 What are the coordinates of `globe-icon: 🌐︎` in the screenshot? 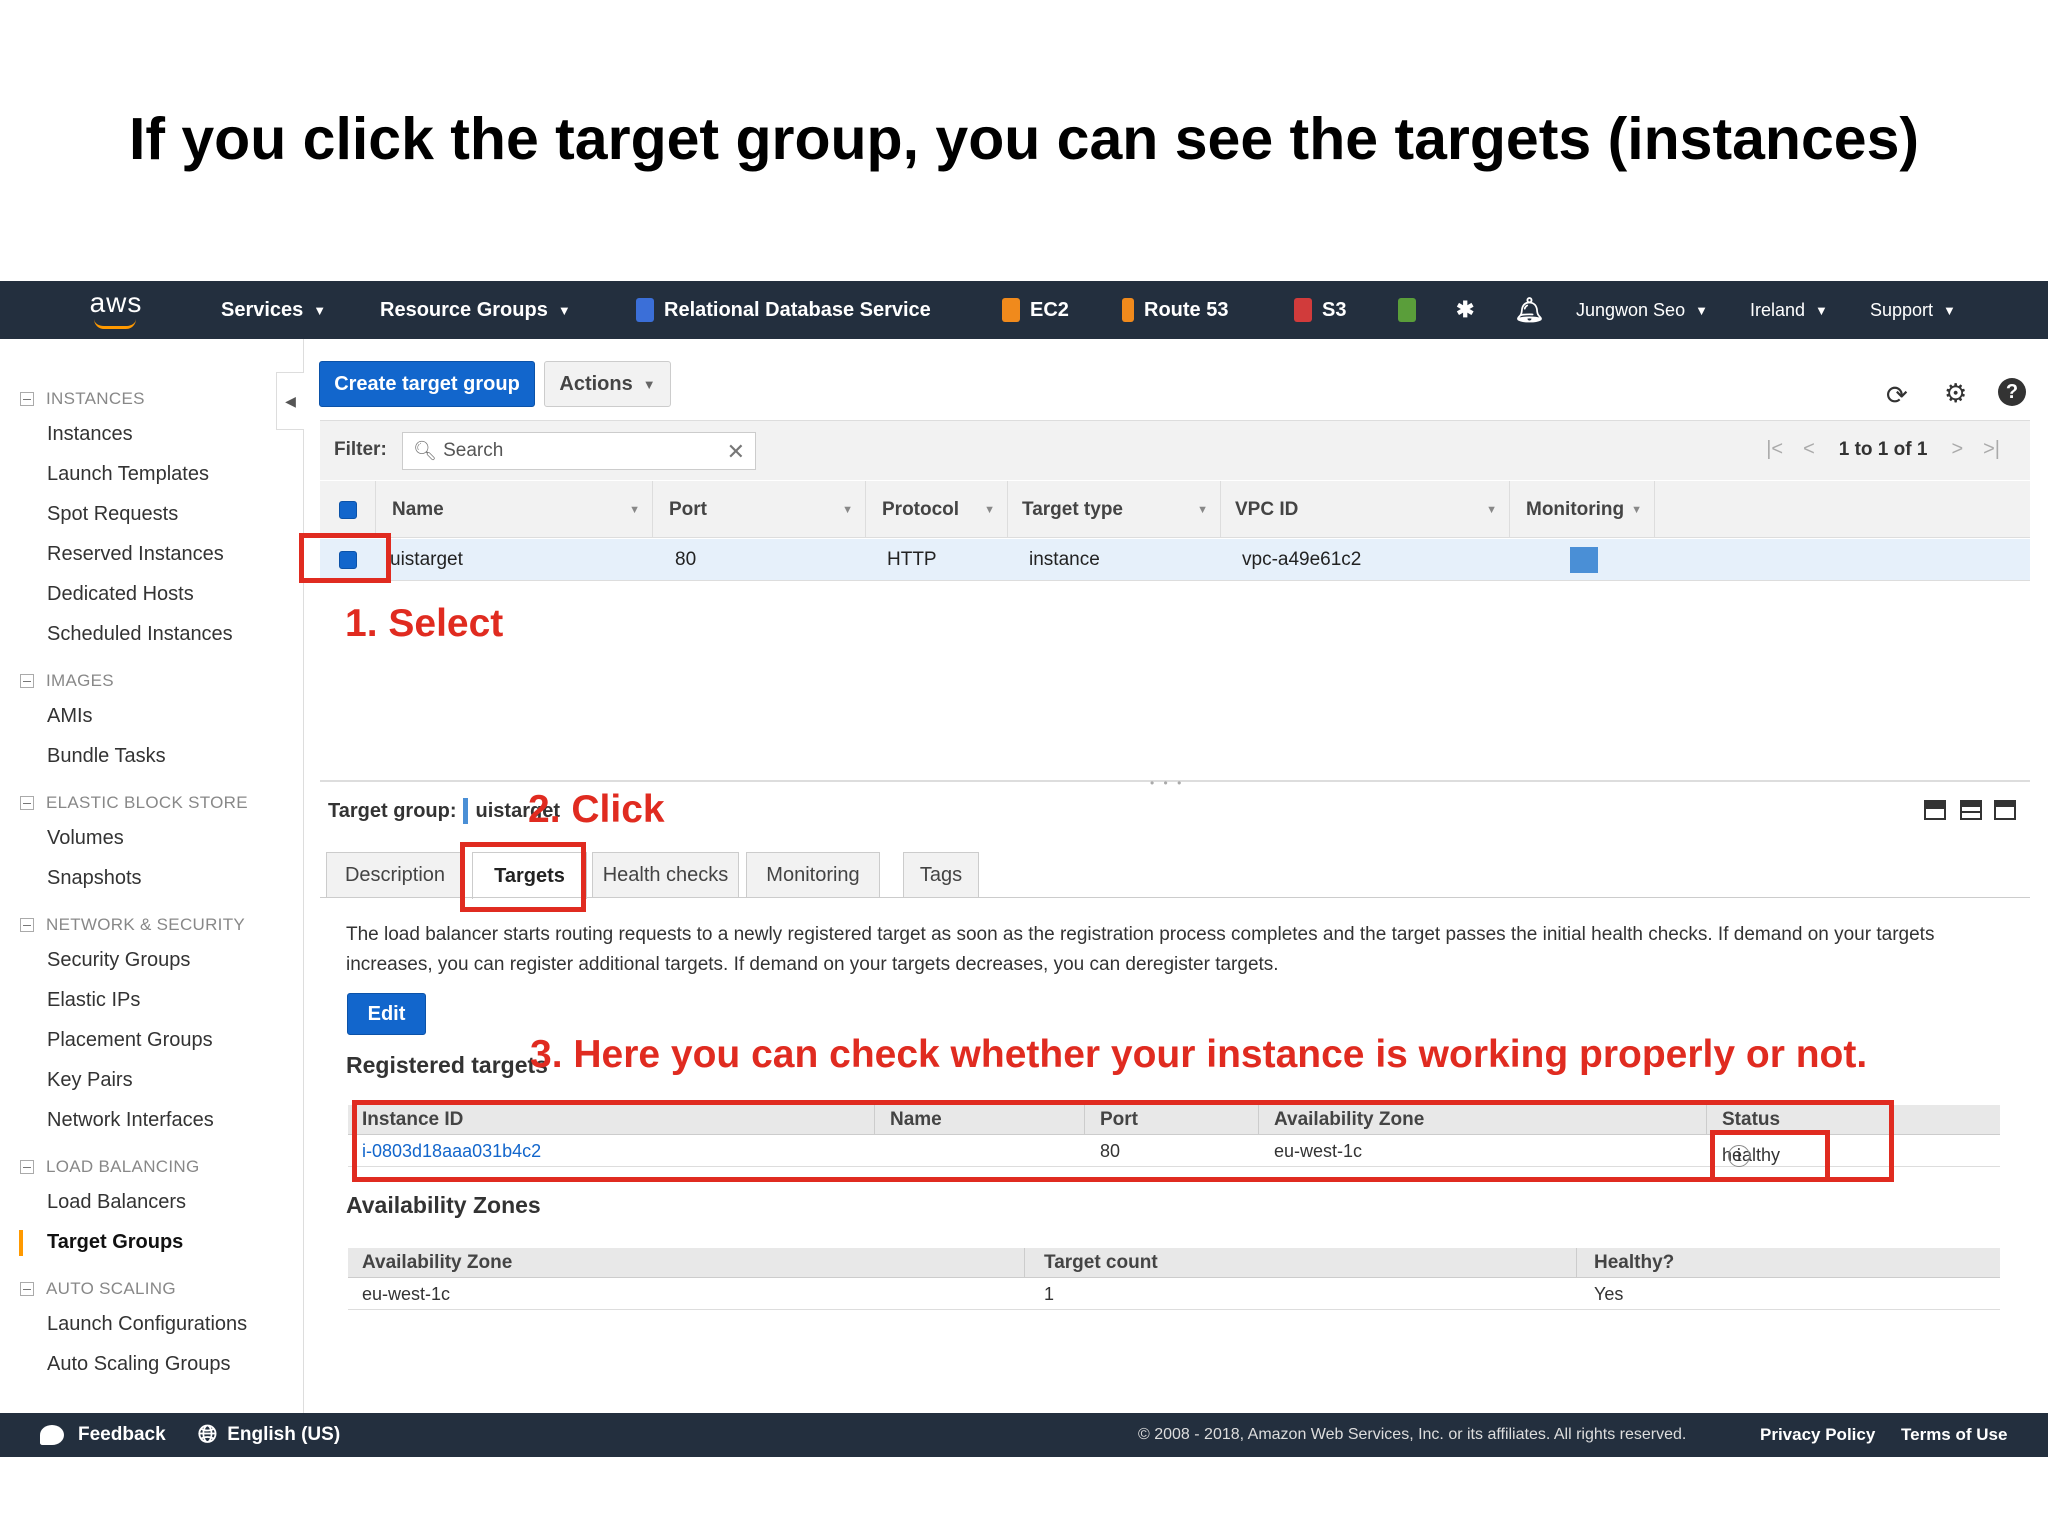 It's located at (208, 1434).